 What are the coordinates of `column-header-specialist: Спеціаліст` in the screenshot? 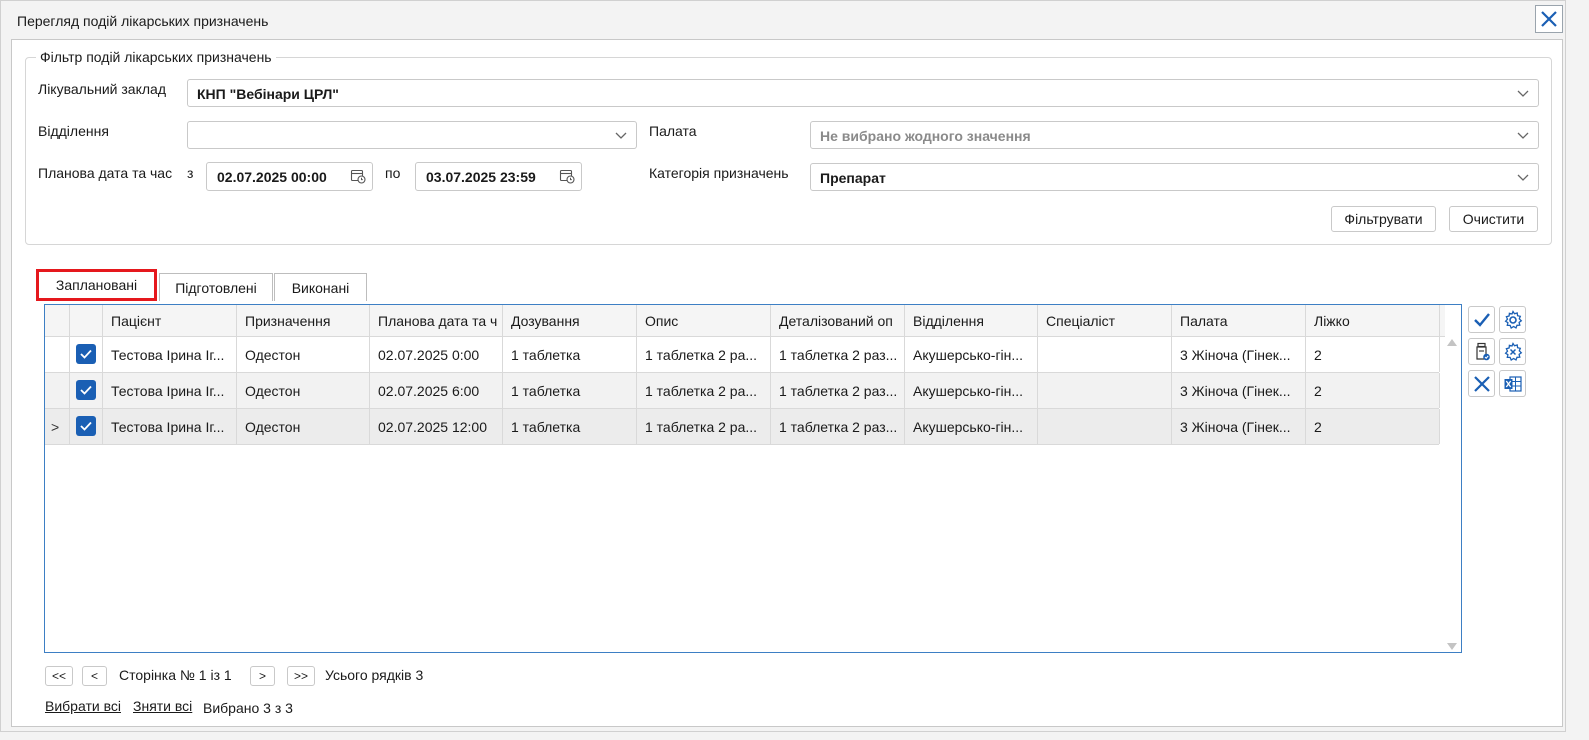 It's located at (1105, 320).